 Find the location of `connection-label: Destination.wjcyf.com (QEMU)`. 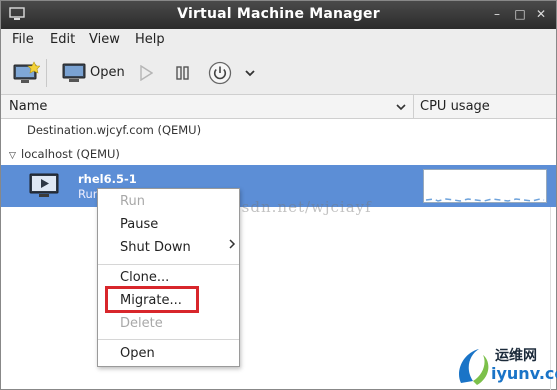

connection-label: Destination.wjcyf.com (QEMU) is located at coordinates (114, 130).